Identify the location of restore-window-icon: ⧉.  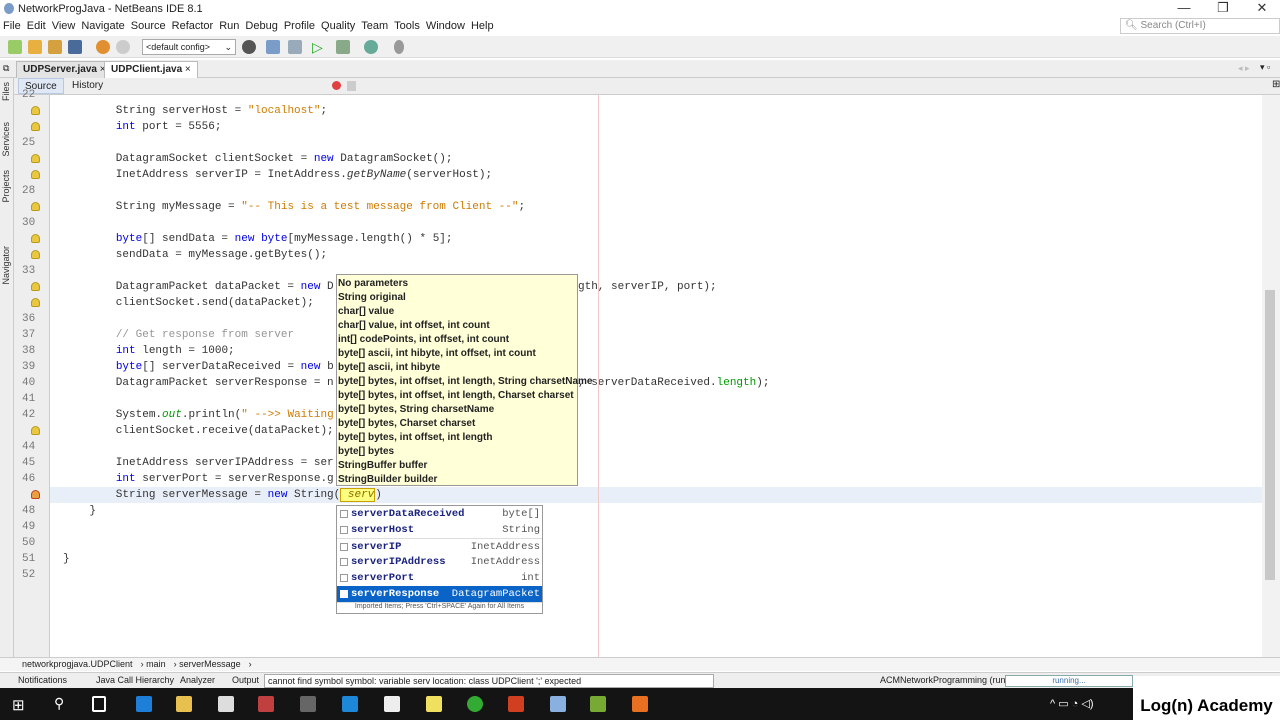
(6, 68).